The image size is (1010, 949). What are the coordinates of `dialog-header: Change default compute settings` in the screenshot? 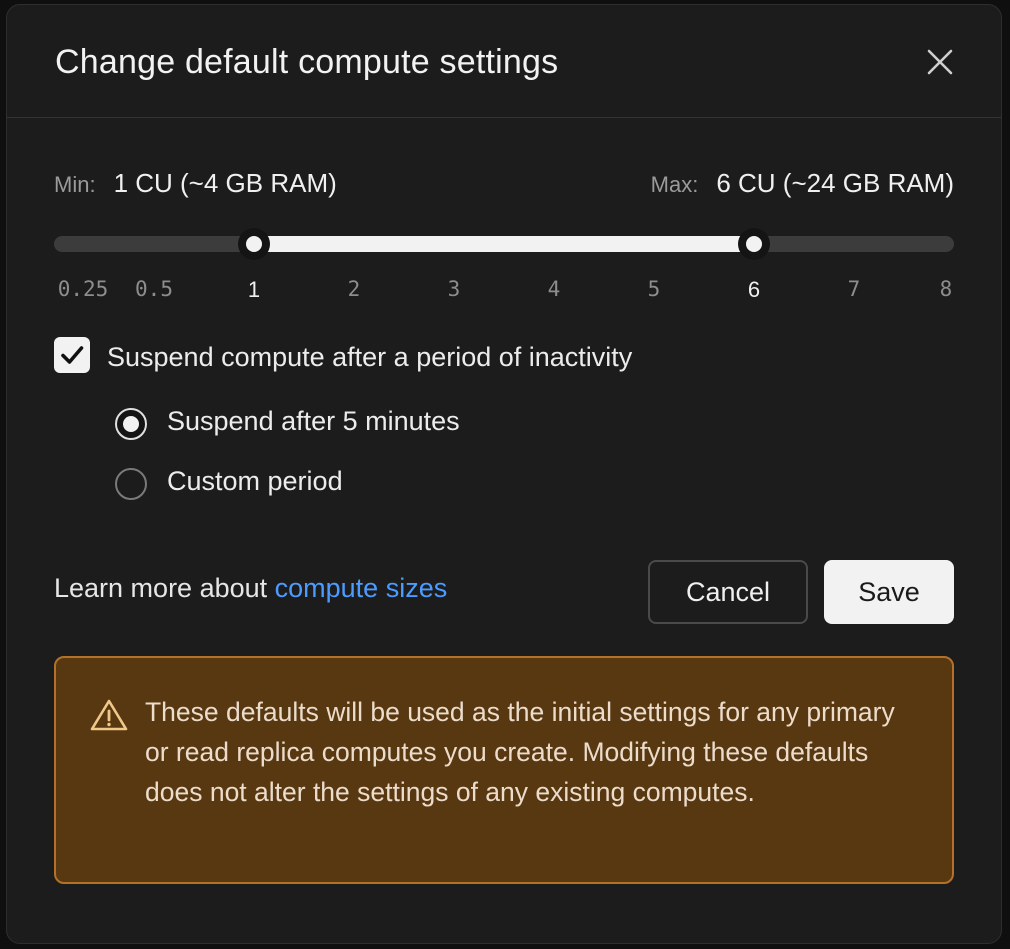 It's located at (504, 61).